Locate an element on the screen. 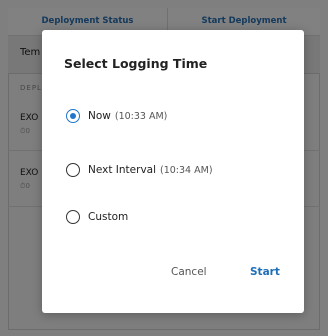 The image size is (328, 336). cancel-button: Cancel is located at coordinates (189, 272).